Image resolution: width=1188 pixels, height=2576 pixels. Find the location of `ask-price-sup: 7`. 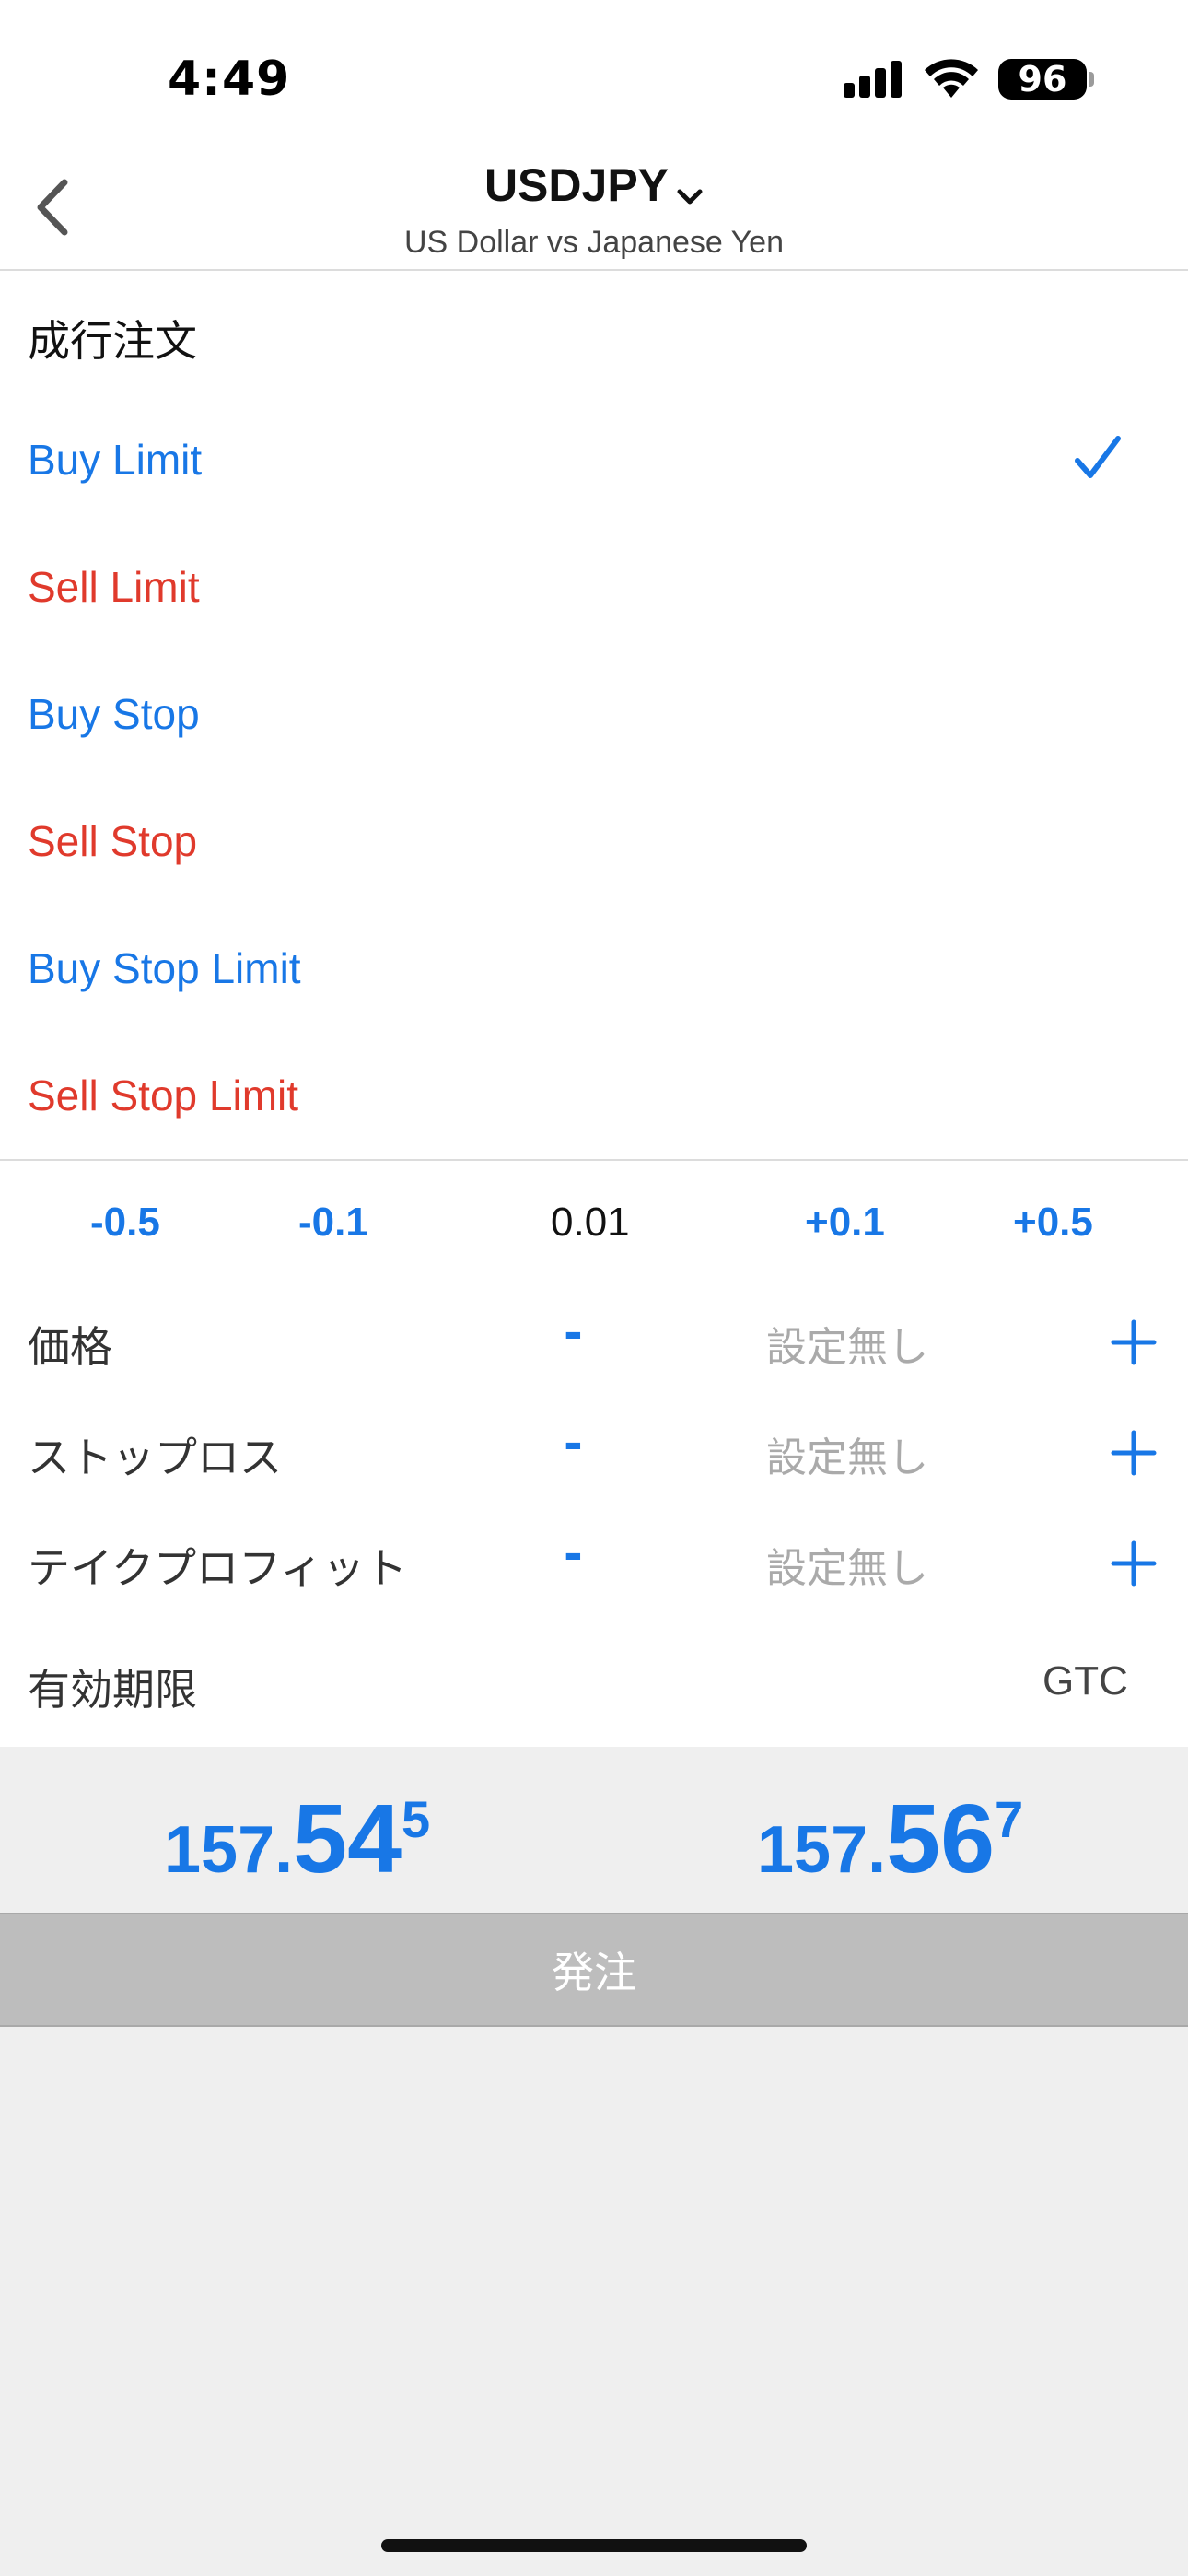

ask-price-sup: 7 is located at coordinates (1010, 1819).